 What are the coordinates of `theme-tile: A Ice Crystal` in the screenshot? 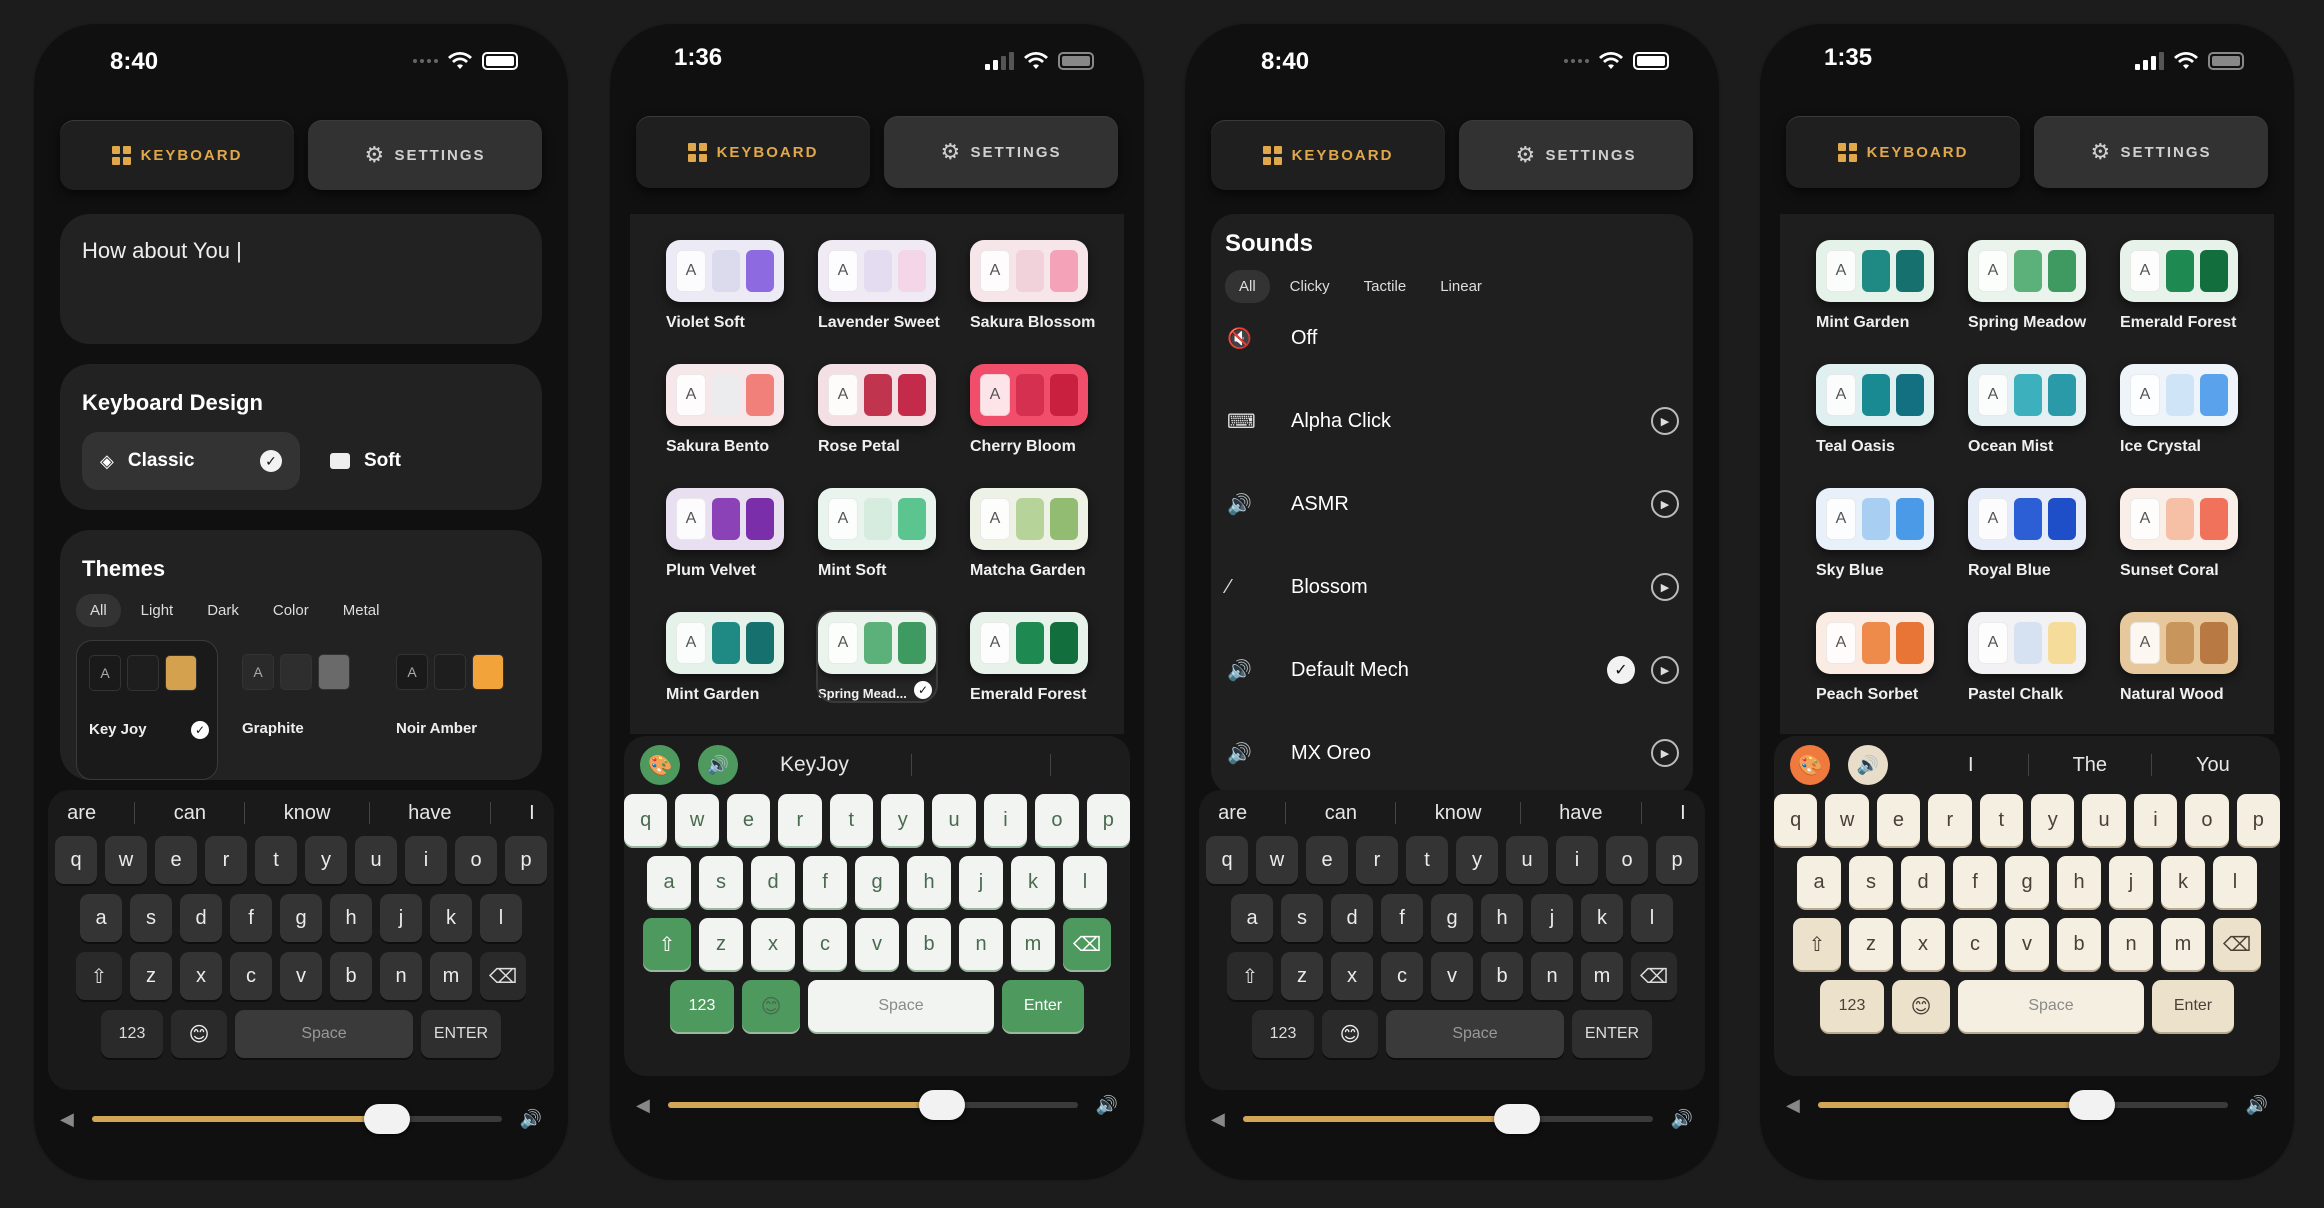 It's located at (2179, 410).